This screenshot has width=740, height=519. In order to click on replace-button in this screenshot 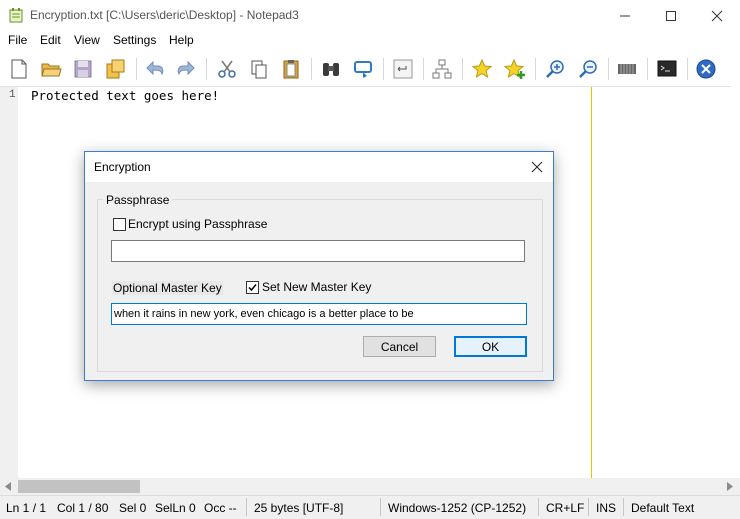, I will do `click(363, 69)`.